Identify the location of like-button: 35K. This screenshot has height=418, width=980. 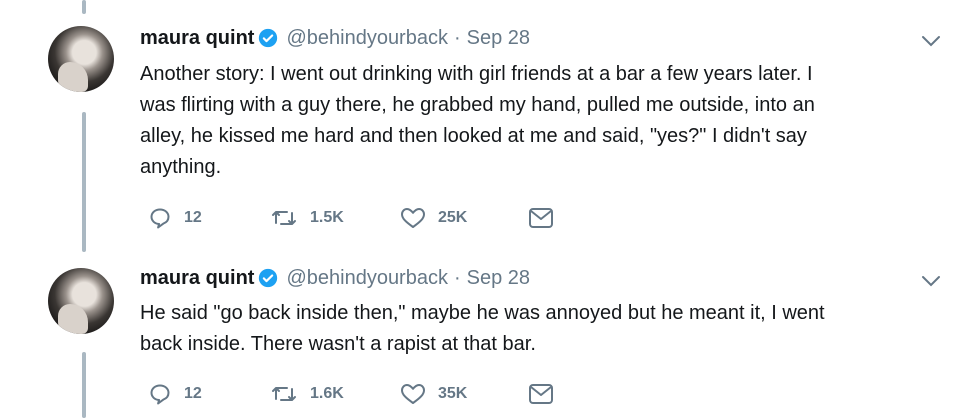
(433, 394).